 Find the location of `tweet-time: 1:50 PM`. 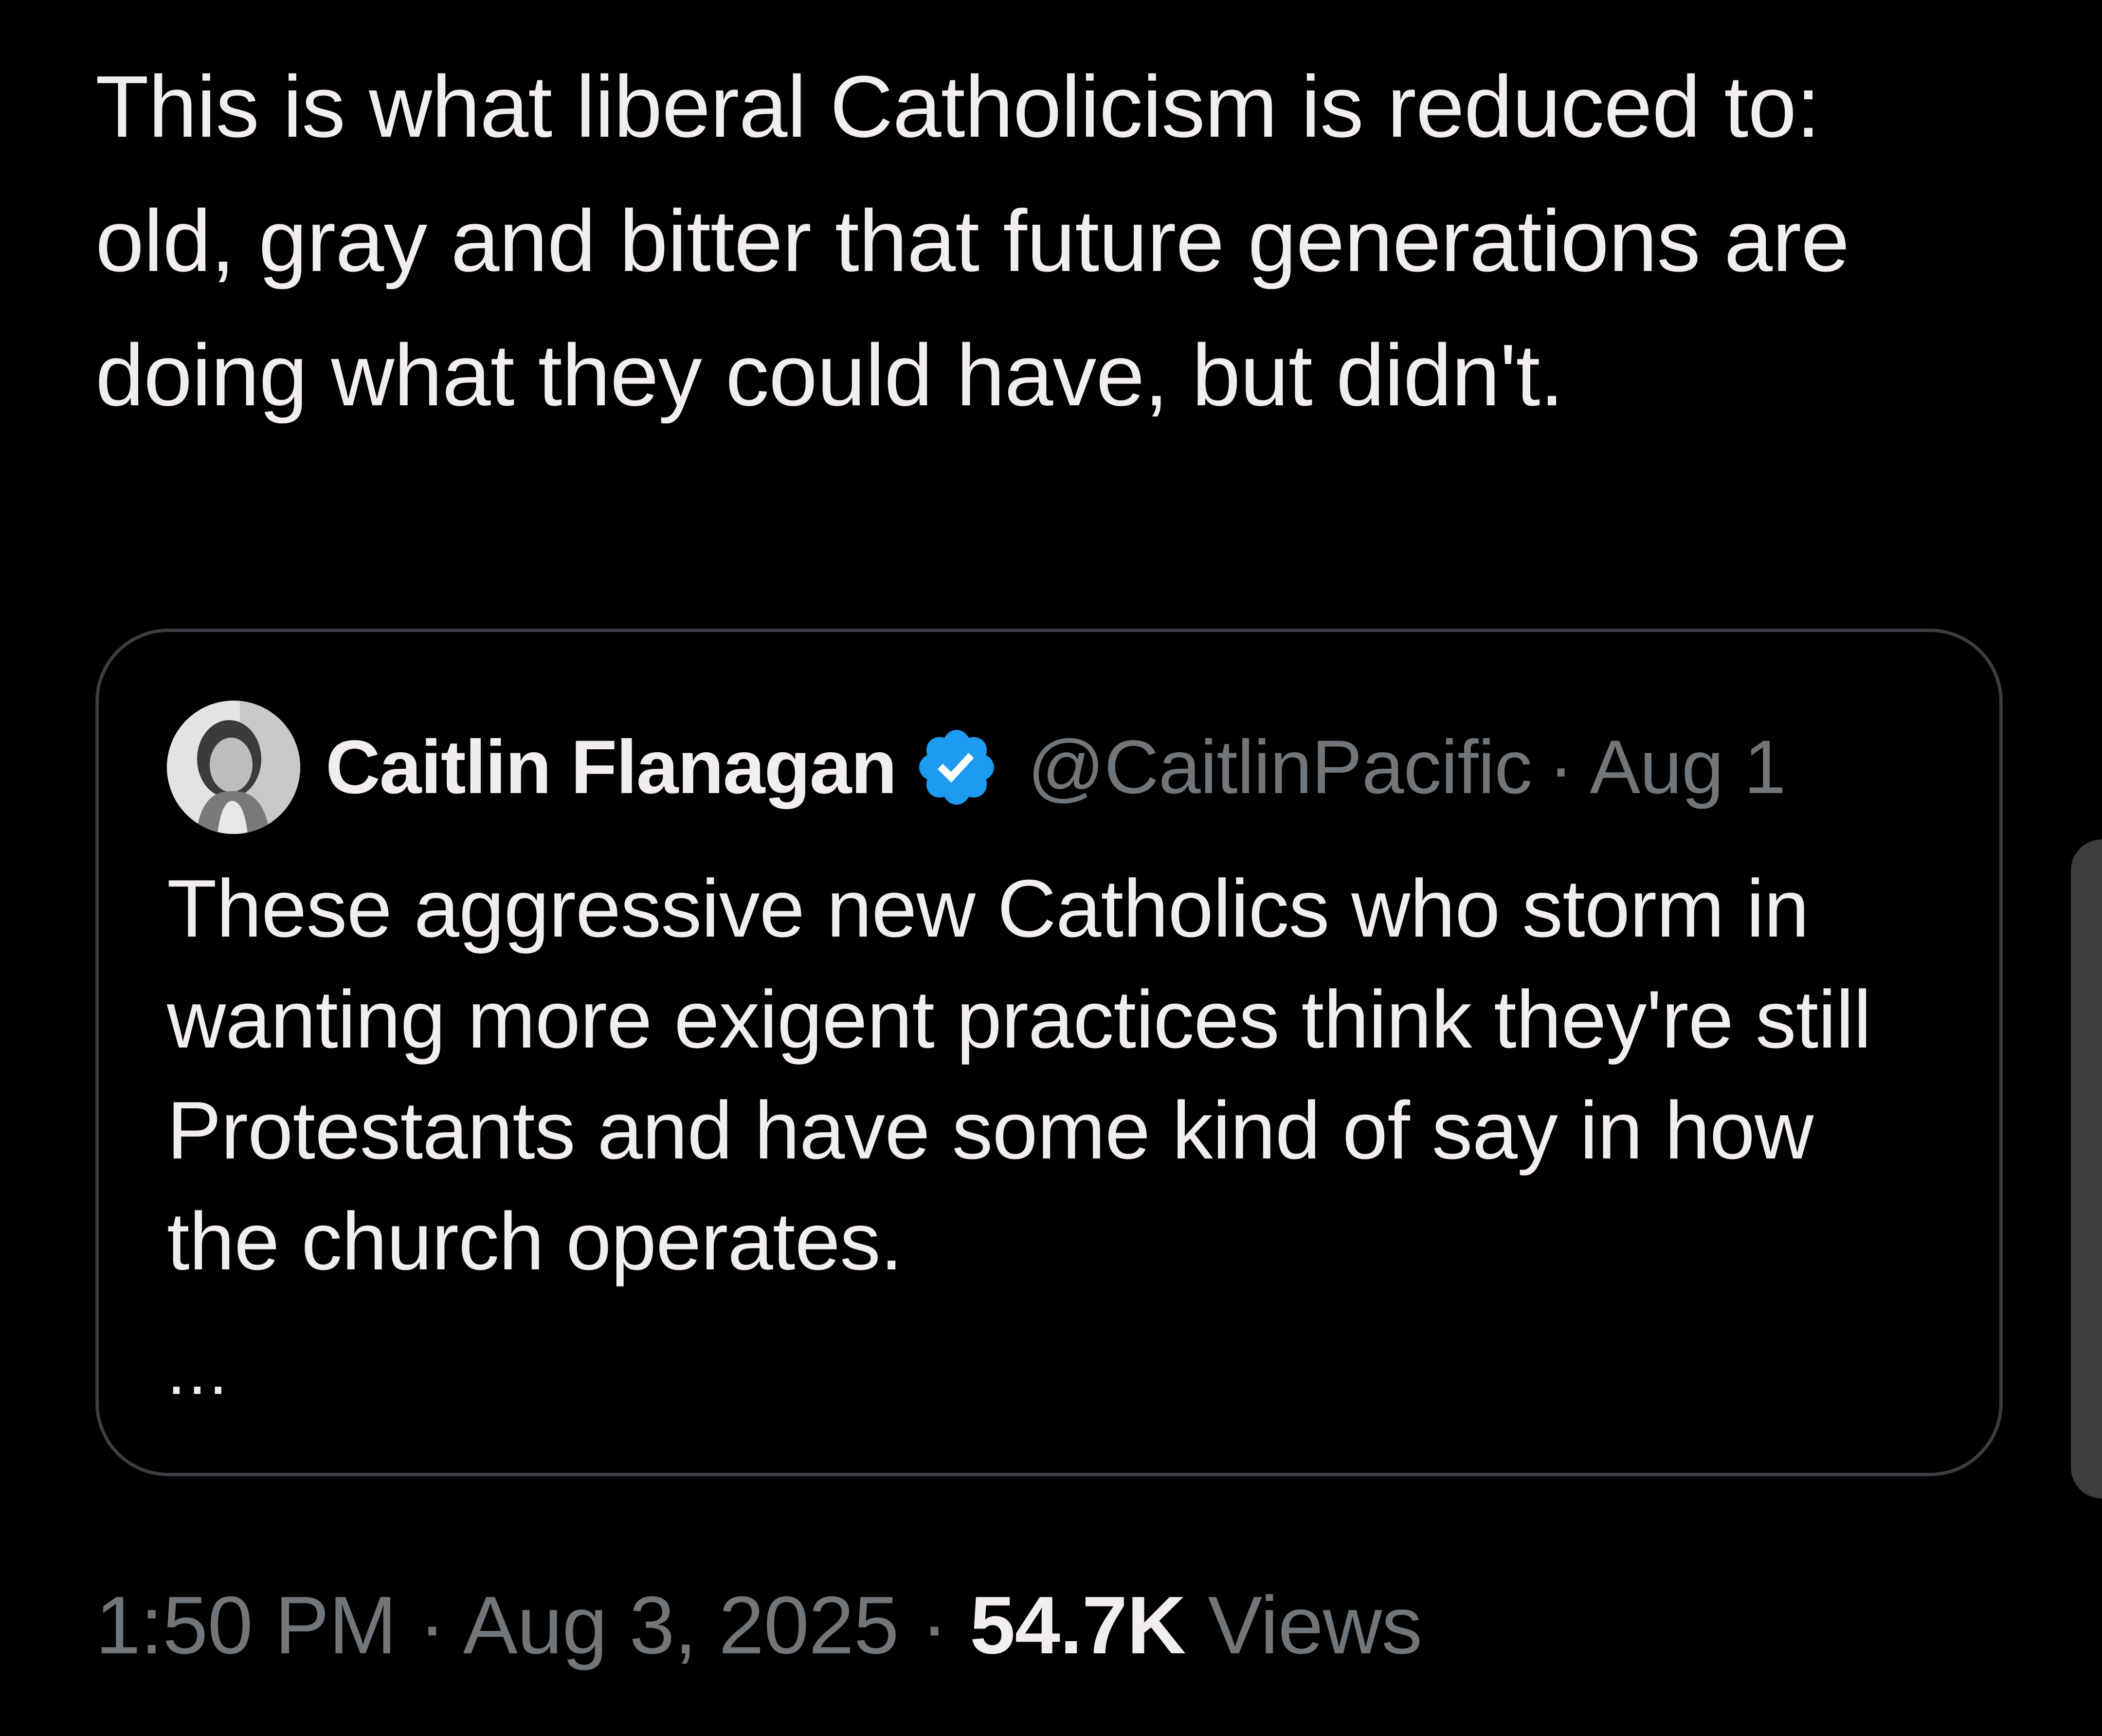

tweet-time: 1:50 PM is located at coordinates (246, 1625).